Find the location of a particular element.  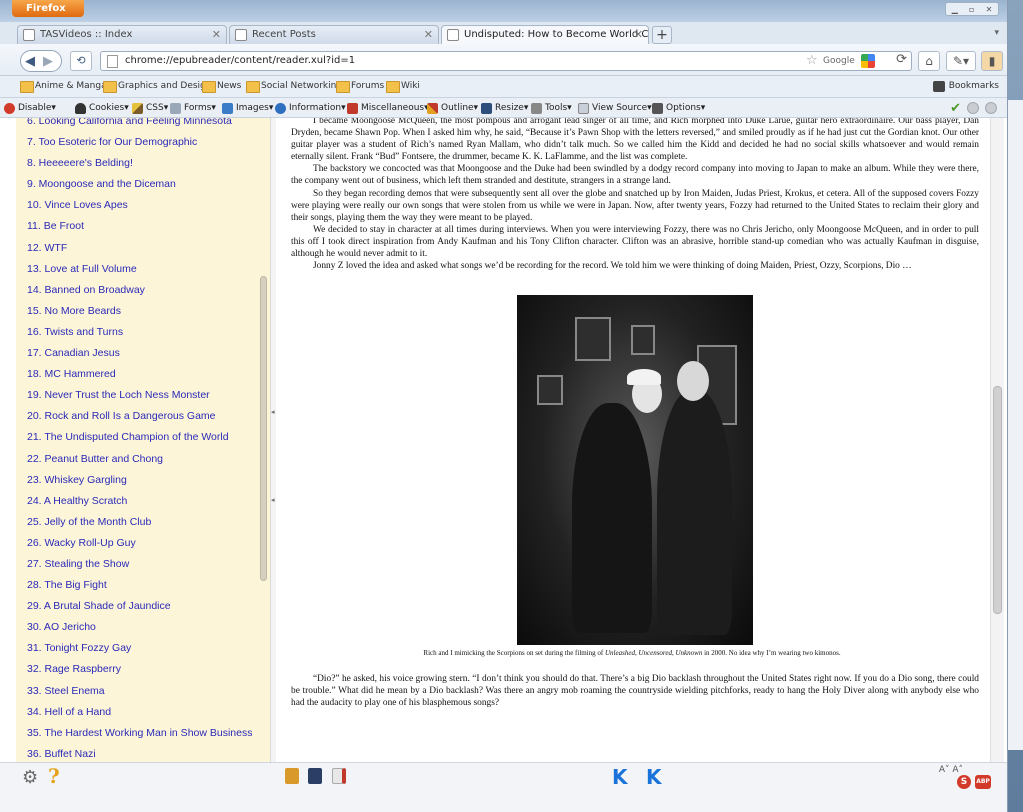

view-source-menu: View Source▾ is located at coordinates (615, 108).